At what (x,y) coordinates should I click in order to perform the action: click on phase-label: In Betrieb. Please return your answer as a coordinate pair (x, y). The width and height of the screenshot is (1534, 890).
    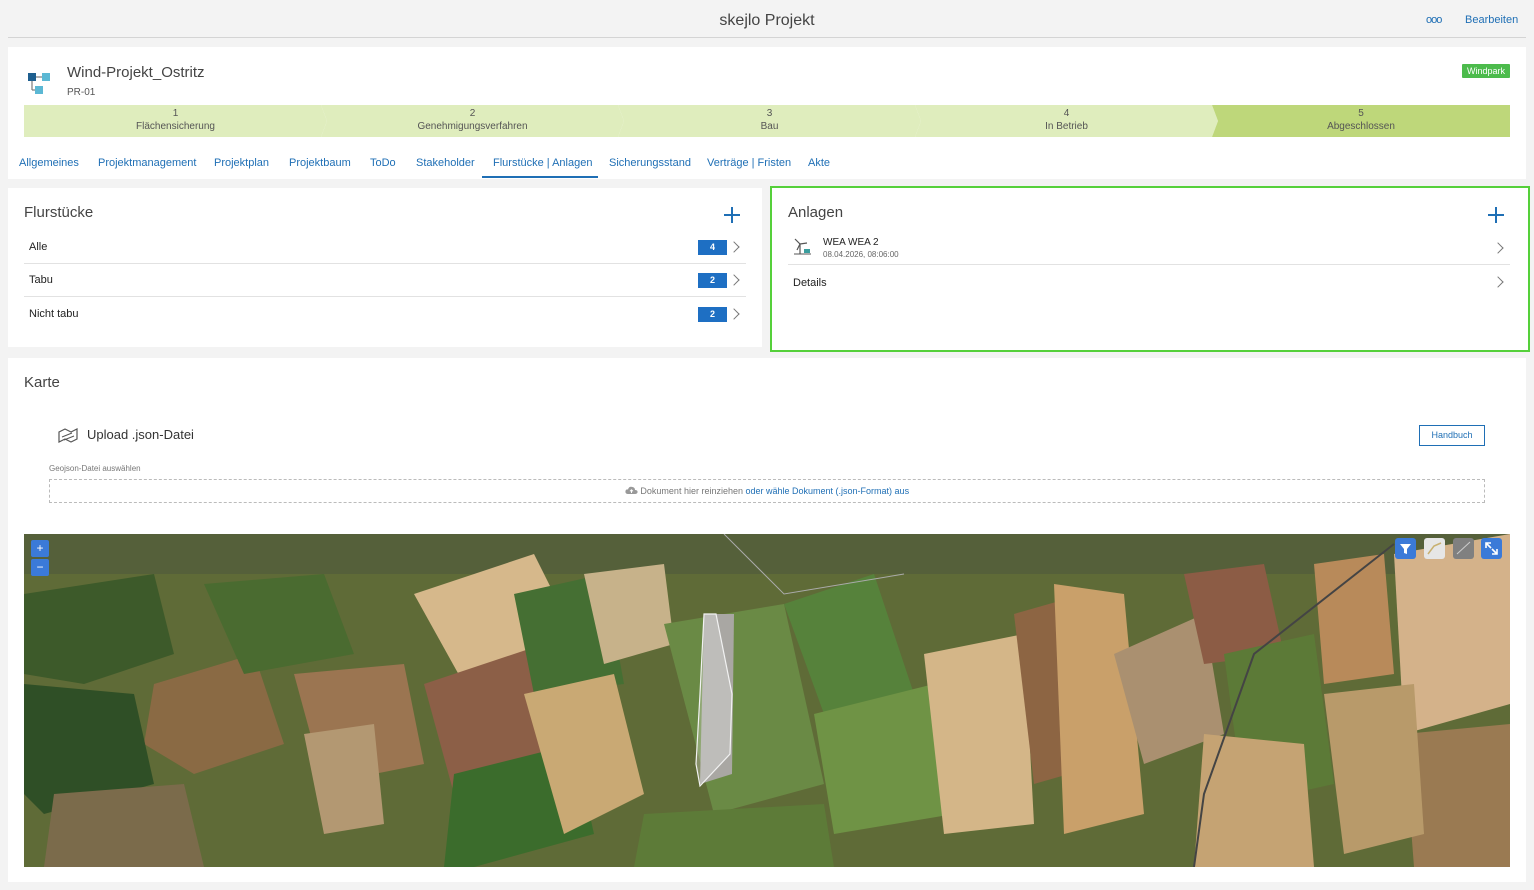
    Looking at the image, I should click on (1066, 126).